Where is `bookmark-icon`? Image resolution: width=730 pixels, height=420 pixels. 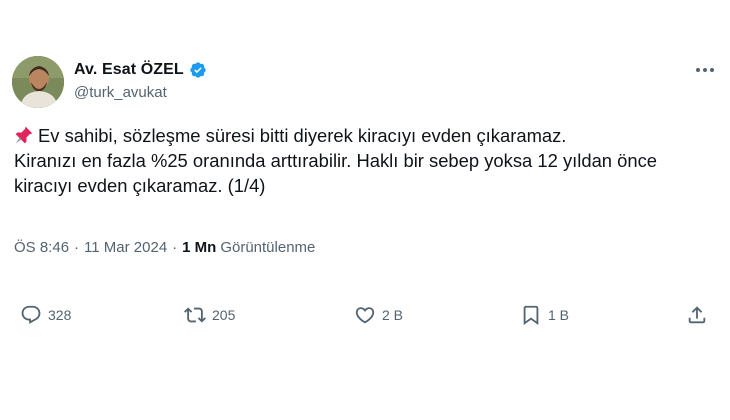 bookmark-icon is located at coordinates (531, 315).